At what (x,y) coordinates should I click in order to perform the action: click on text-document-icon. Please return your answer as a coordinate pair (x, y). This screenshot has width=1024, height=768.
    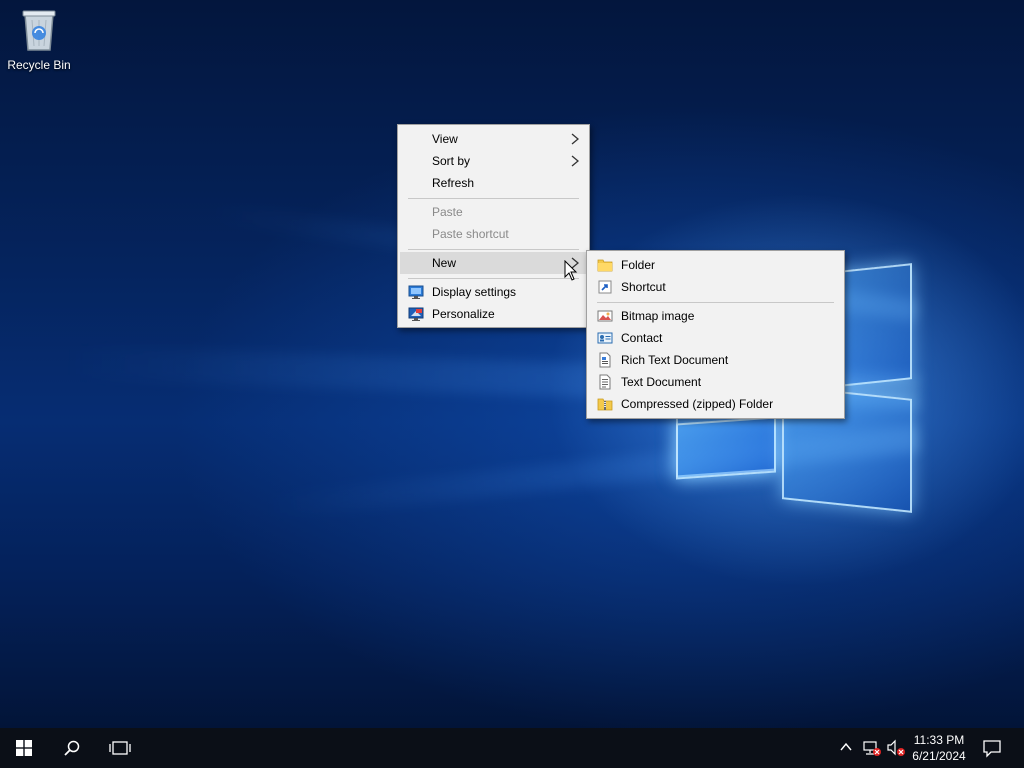
    Looking at the image, I should click on (605, 382).